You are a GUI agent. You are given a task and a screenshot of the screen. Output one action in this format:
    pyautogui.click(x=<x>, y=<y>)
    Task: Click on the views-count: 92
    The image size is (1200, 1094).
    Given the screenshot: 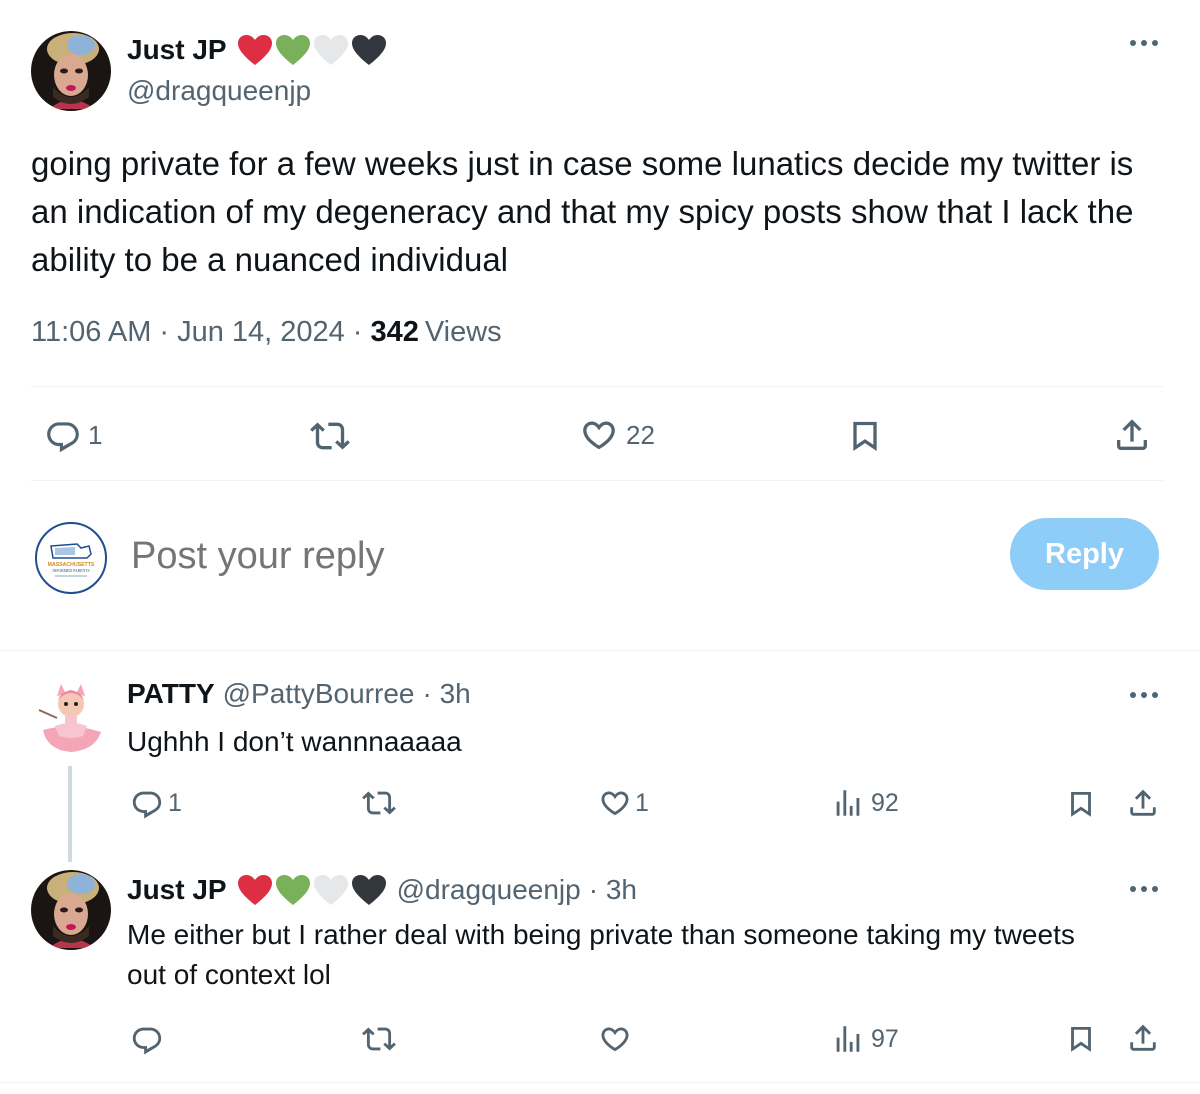 What is the action you would take?
    pyautogui.click(x=885, y=802)
    